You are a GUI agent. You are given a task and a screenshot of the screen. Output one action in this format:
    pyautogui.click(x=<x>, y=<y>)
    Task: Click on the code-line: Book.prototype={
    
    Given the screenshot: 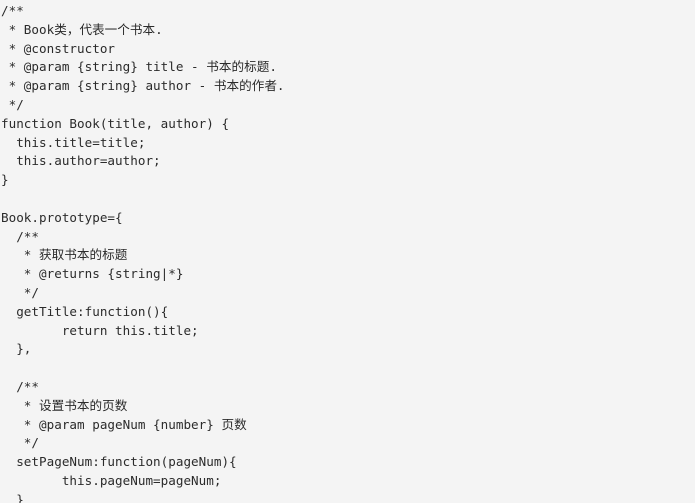 What is the action you would take?
    pyautogui.click(x=62, y=217)
    